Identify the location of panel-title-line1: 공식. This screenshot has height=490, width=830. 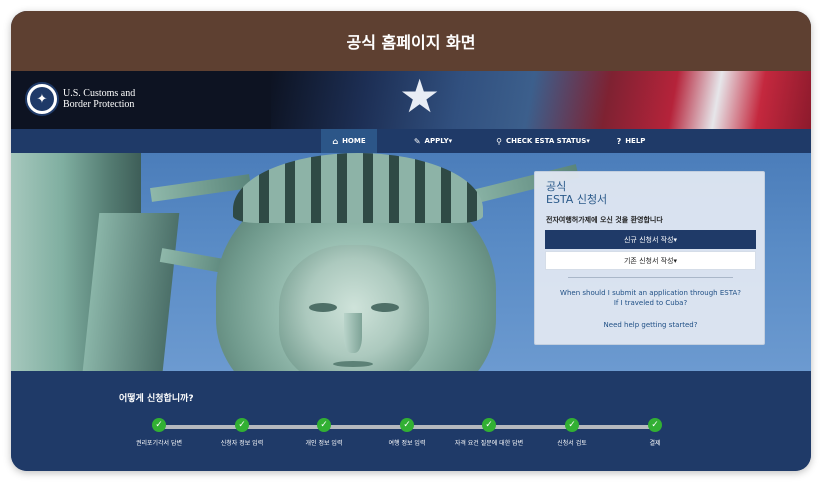
(556, 186).